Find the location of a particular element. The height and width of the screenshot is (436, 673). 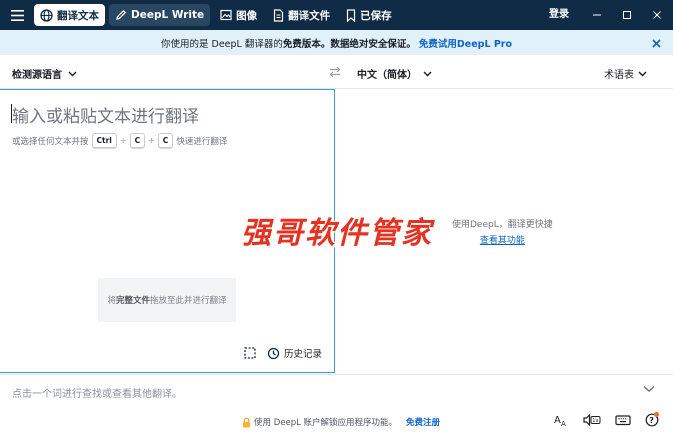

maximize-icon is located at coordinates (627, 15).